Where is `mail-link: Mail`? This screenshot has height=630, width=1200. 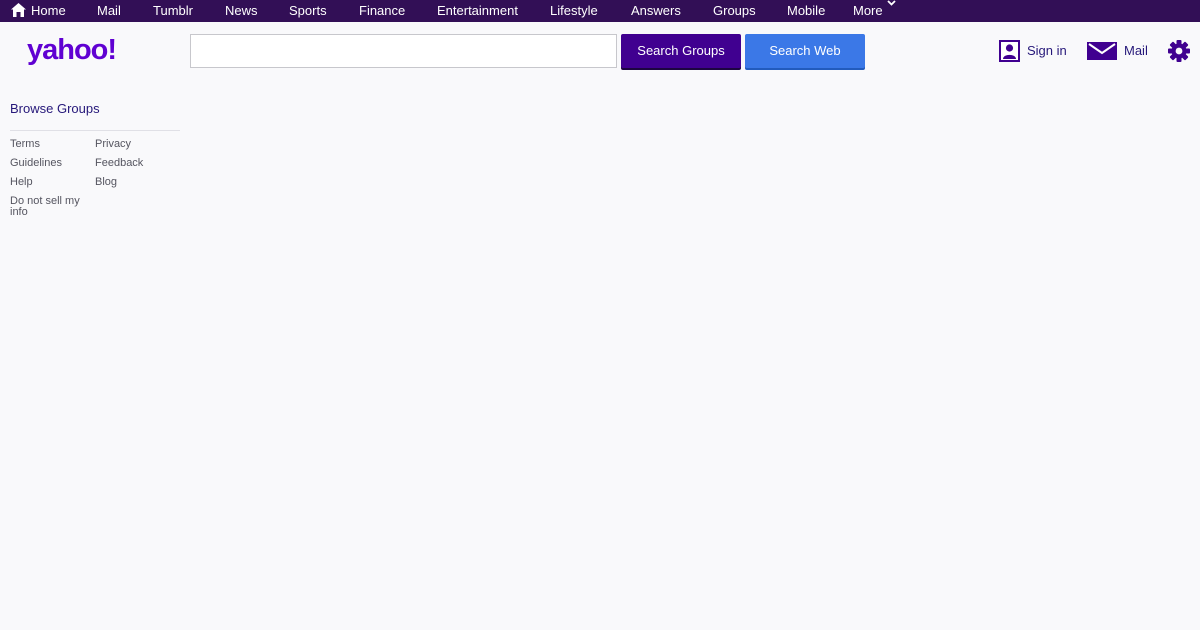 mail-link: Mail is located at coordinates (1136, 51).